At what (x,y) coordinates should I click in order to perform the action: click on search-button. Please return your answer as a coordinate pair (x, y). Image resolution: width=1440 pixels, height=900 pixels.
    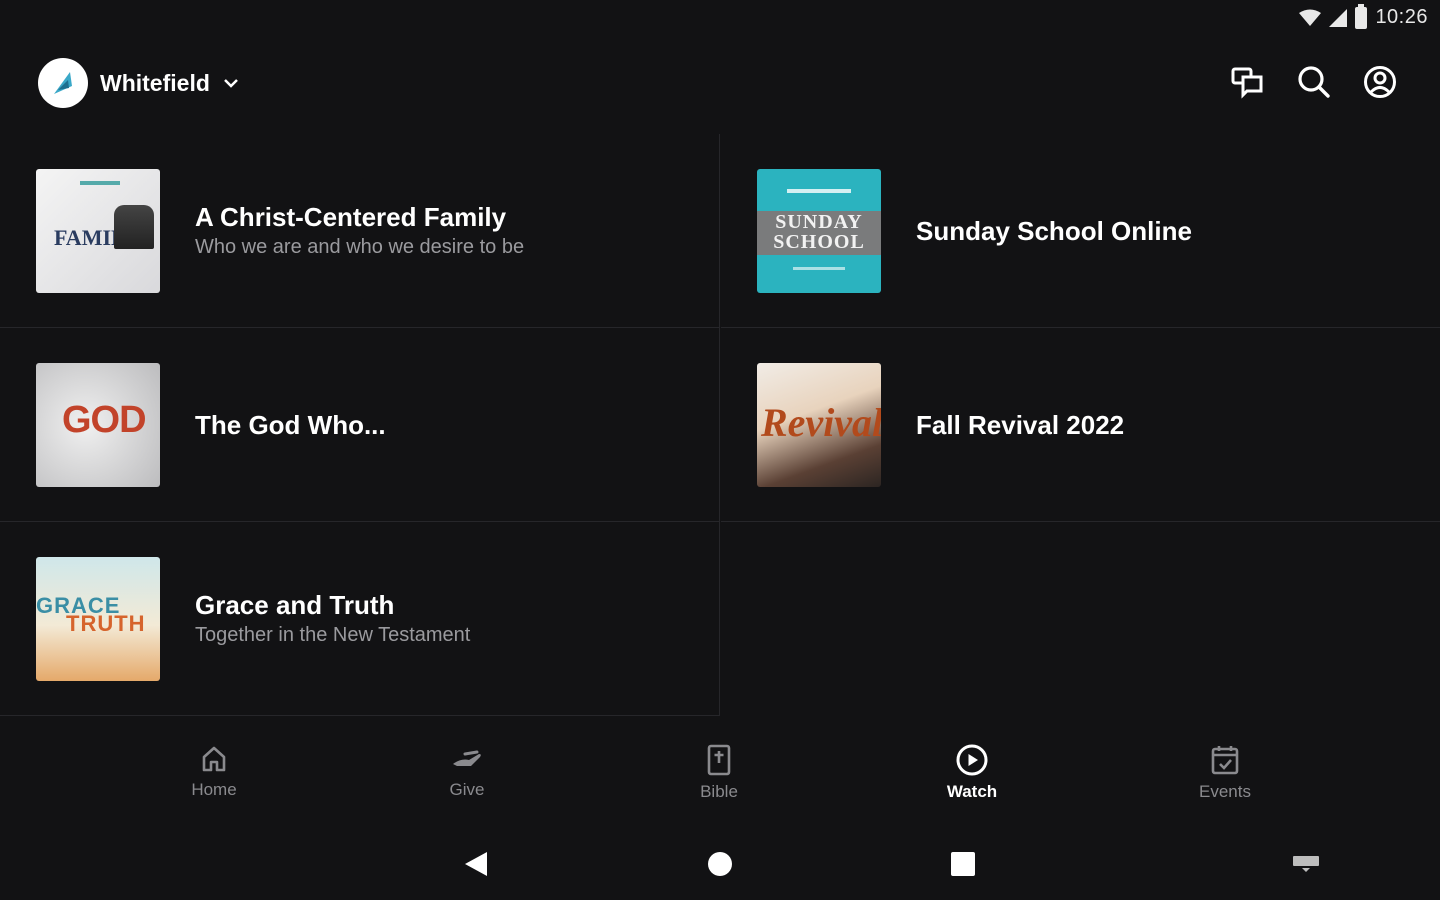
    Looking at the image, I should click on (1314, 82).